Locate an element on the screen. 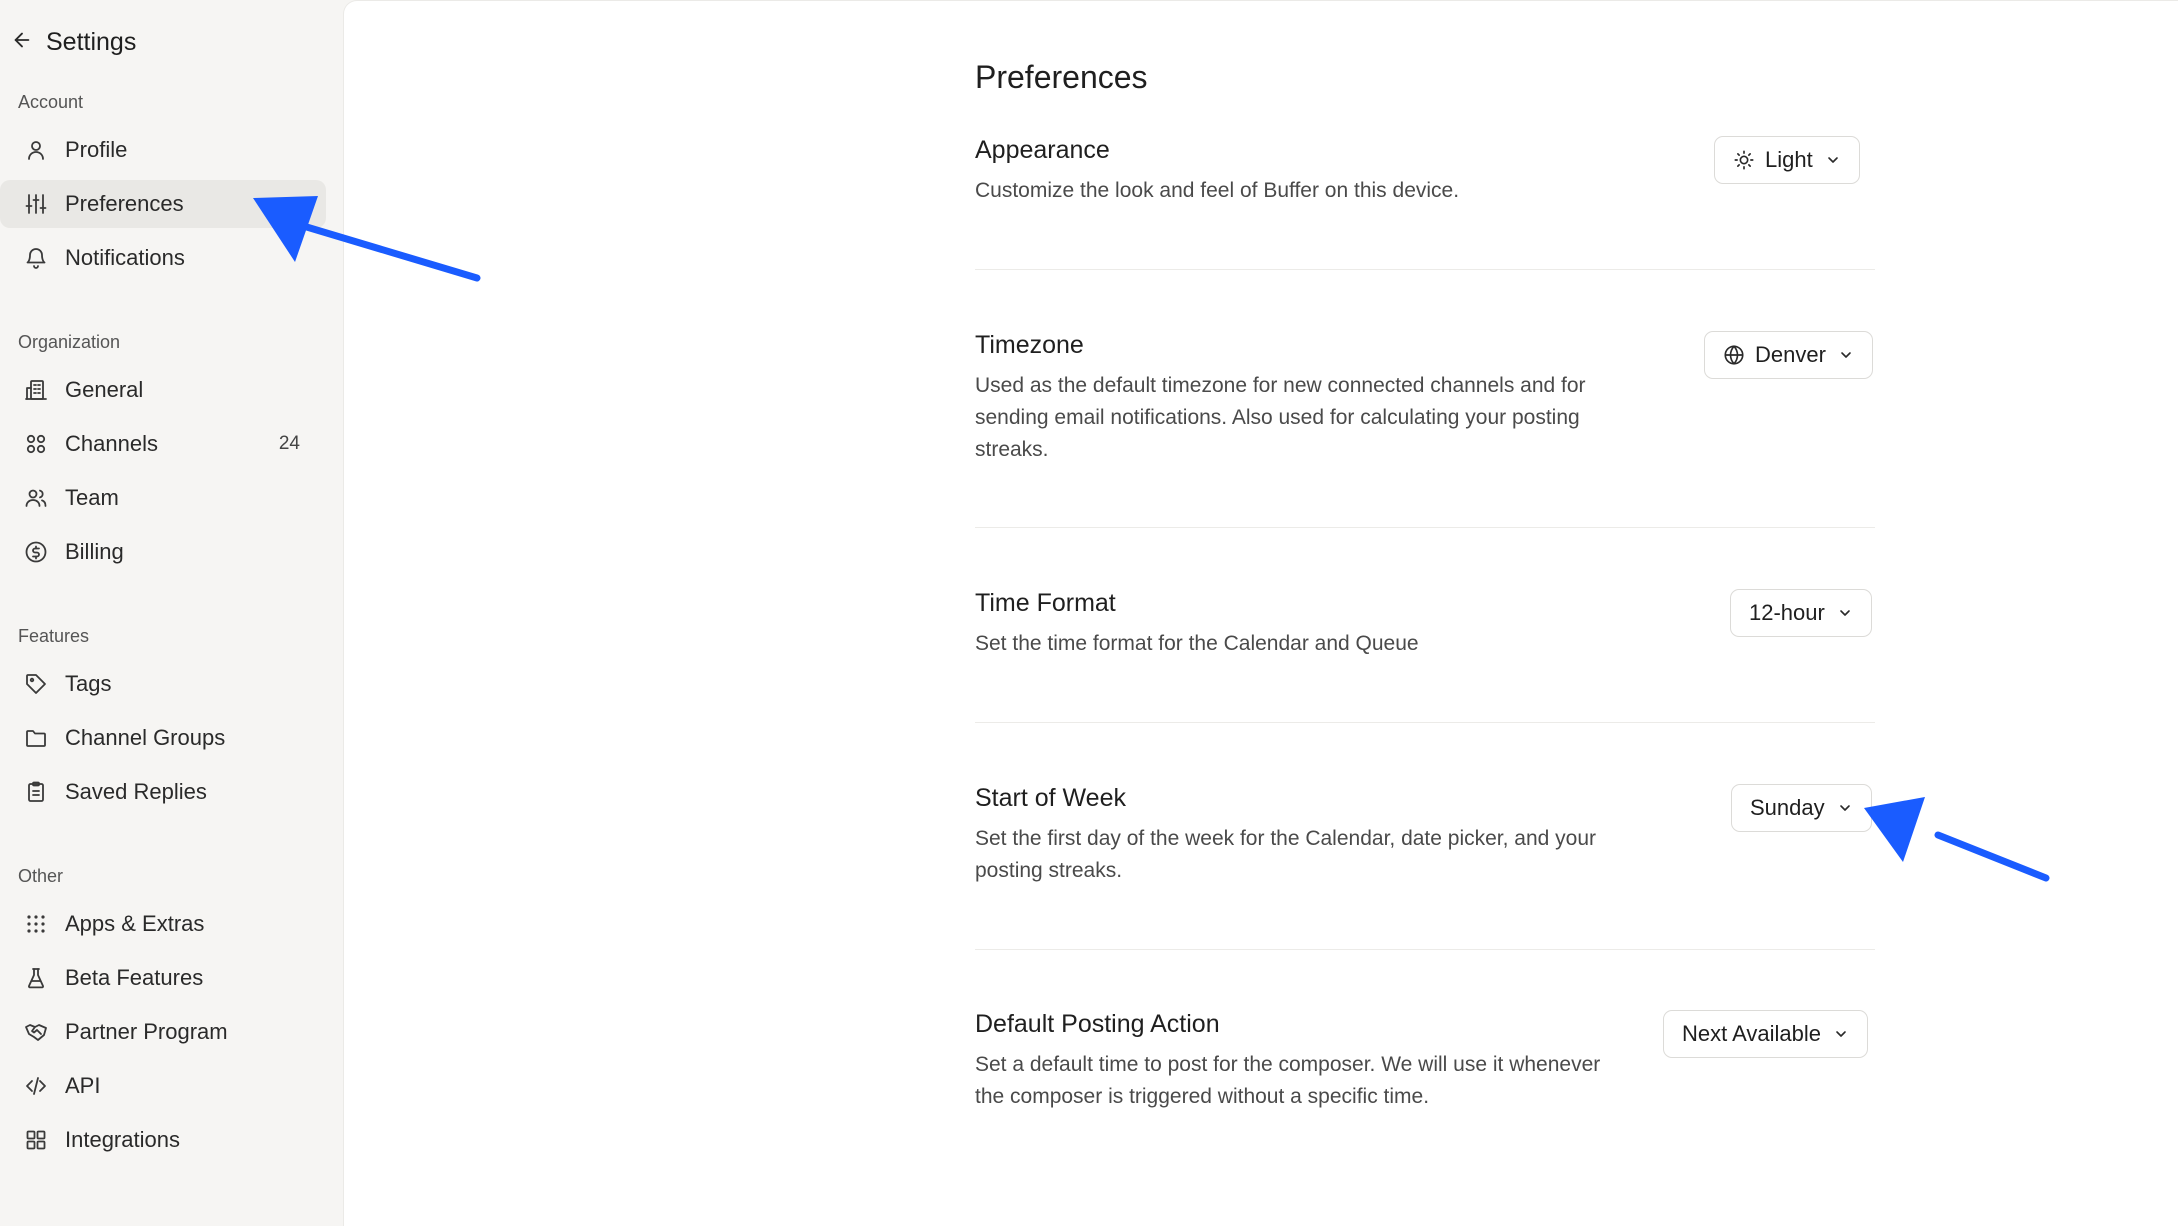 The image size is (2178, 1226). sidebar-item-channel-groups: Channel Groups is located at coordinates (163, 738).